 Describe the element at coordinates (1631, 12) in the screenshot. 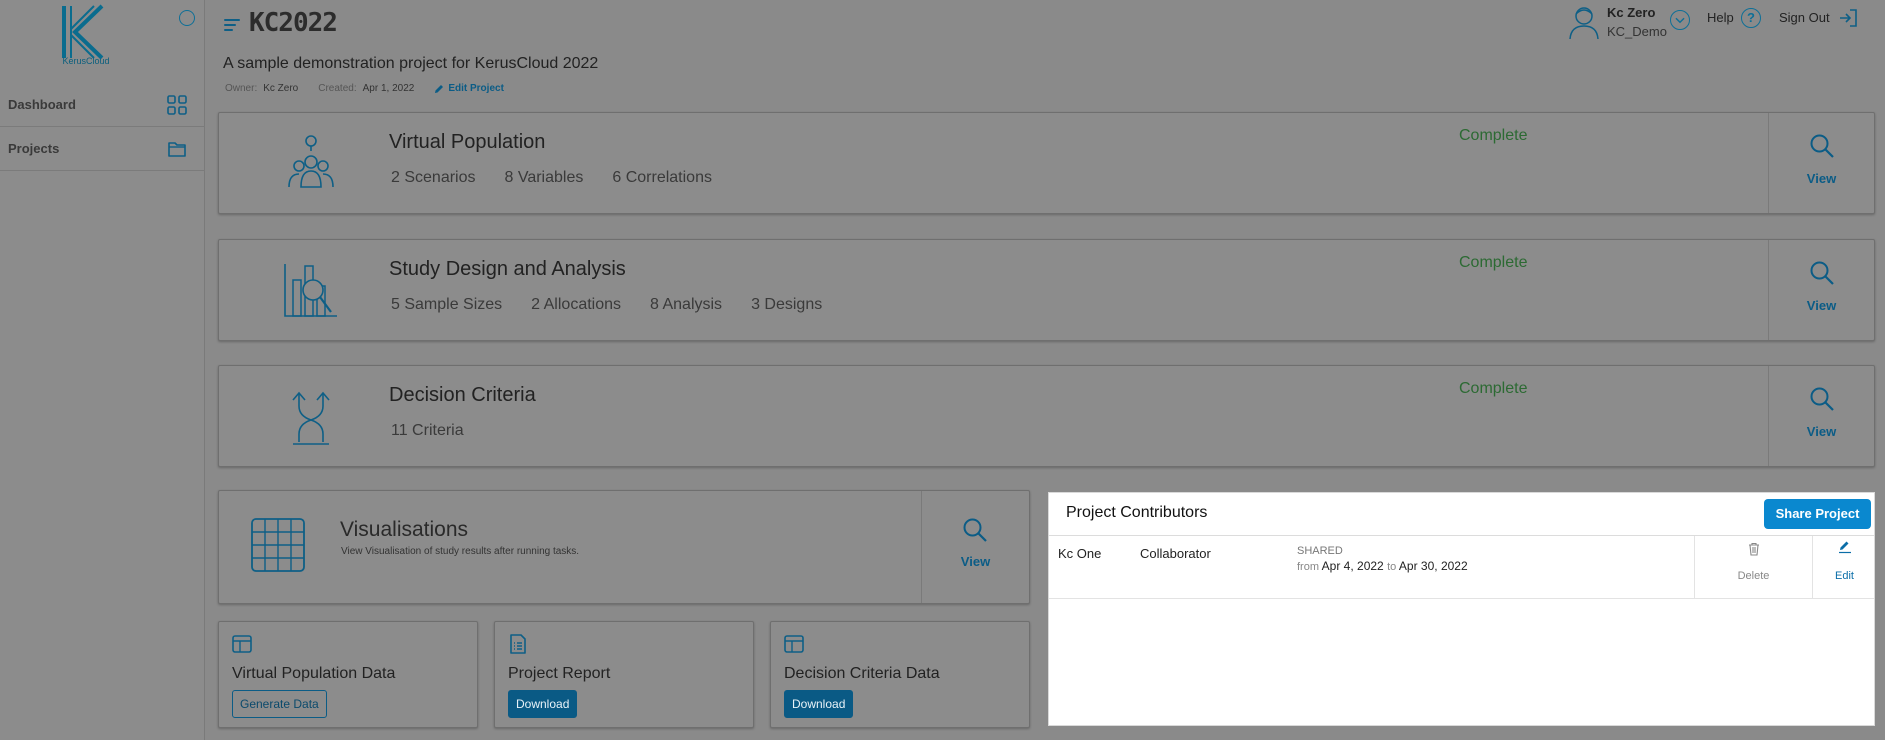

I see `user-name: Kc Zero` at that location.